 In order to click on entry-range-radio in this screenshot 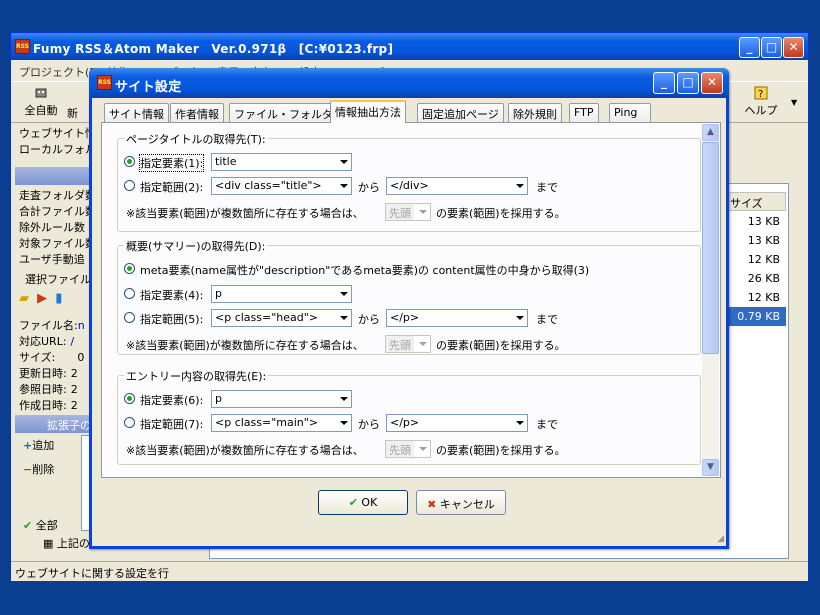, I will do `click(129, 422)`.